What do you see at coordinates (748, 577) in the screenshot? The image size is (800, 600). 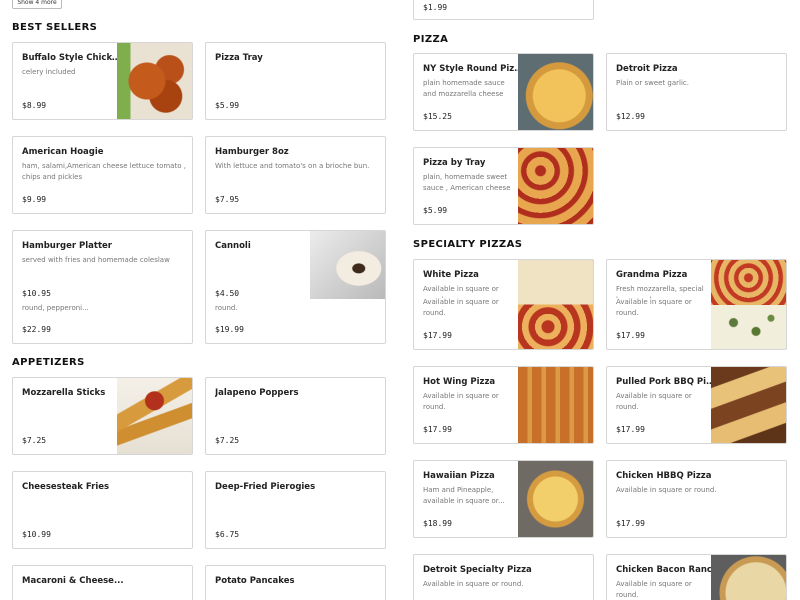 I see `chicken-bacon-ranch-pizza-image` at bounding box center [748, 577].